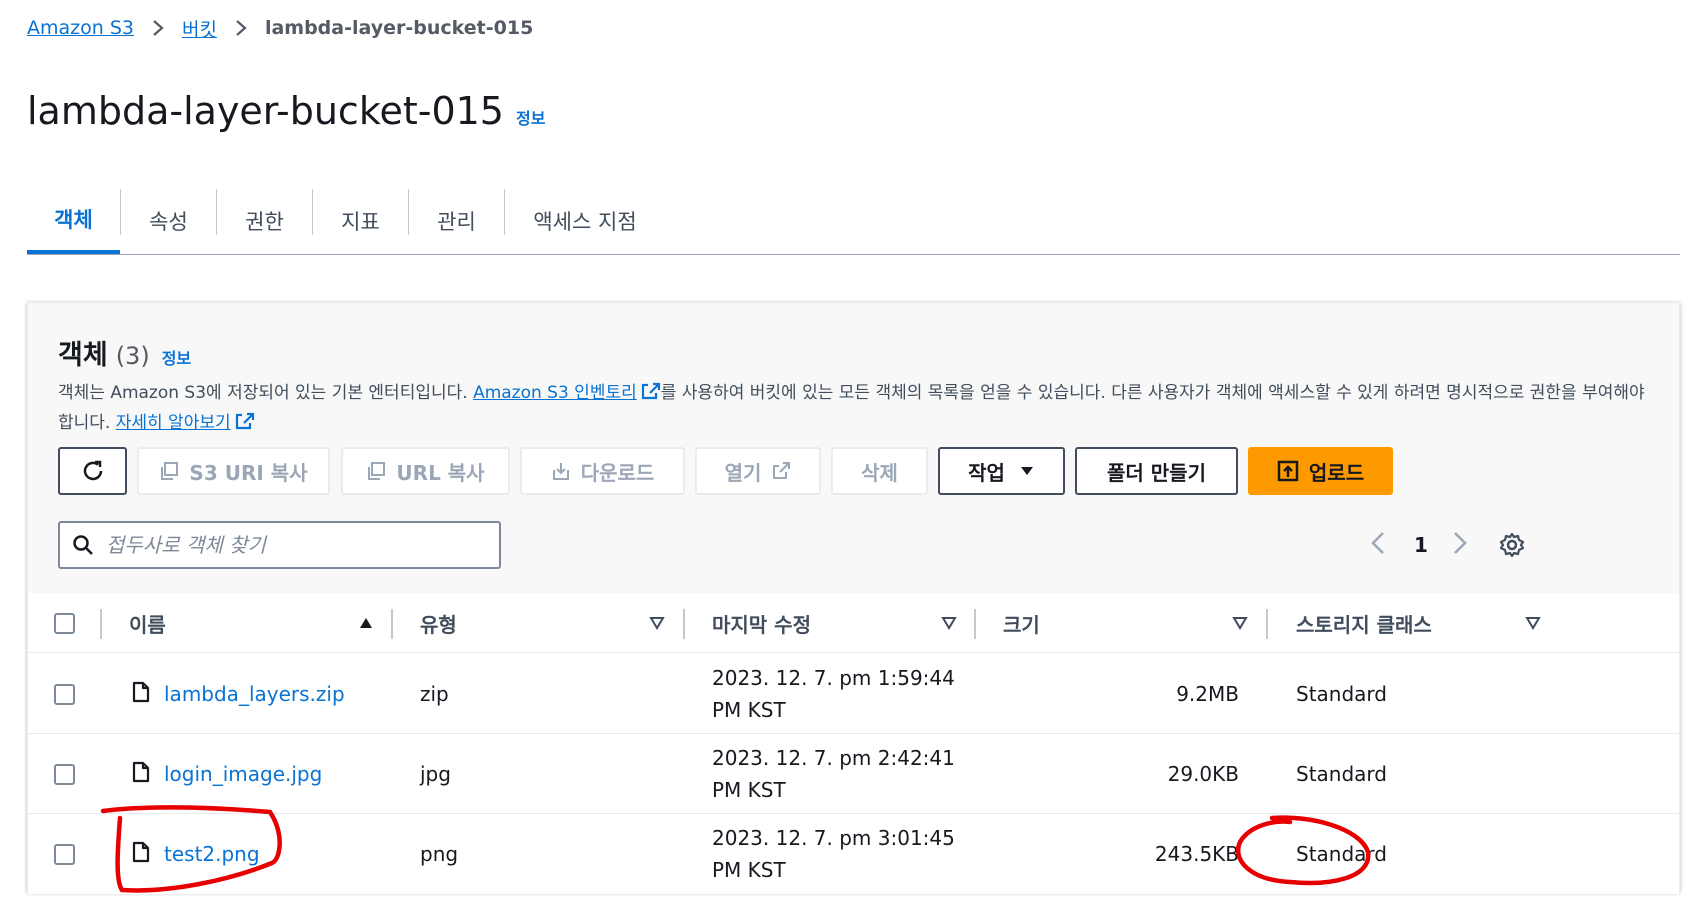 The image size is (1693, 912). I want to click on upload-button: 업로드, so click(1320, 471).